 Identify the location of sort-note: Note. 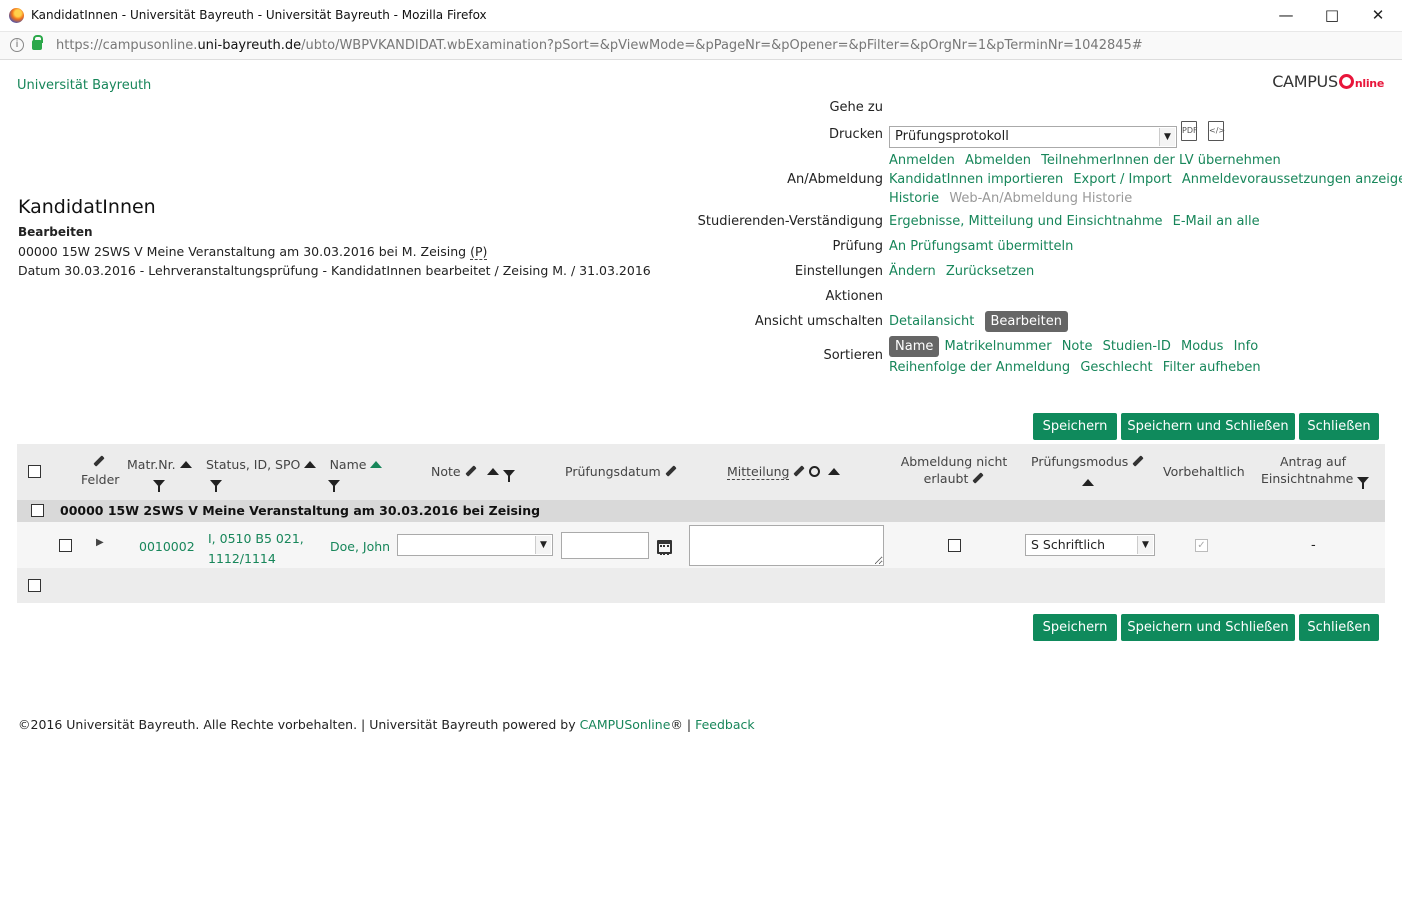
(1077, 346).